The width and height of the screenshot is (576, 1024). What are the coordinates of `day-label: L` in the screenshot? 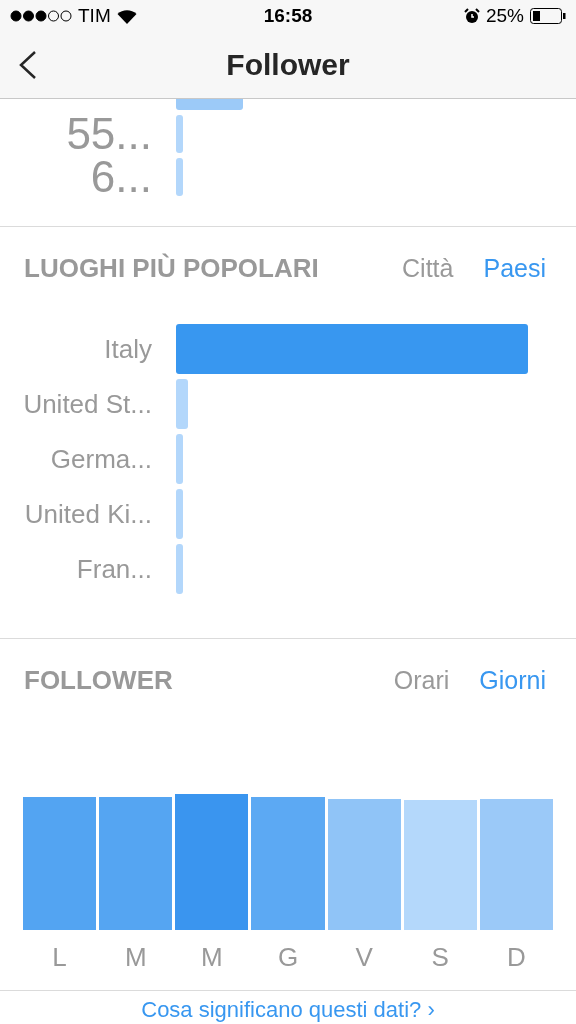 It's located at (59, 957).